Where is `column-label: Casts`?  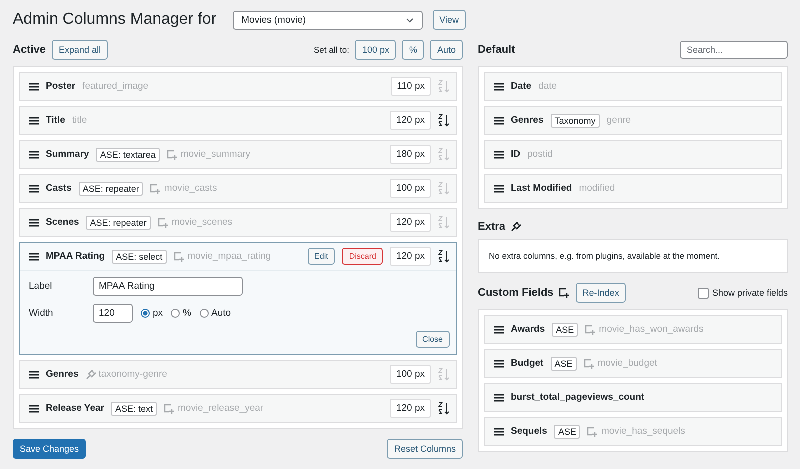
column-label: Casts is located at coordinates (59, 188).